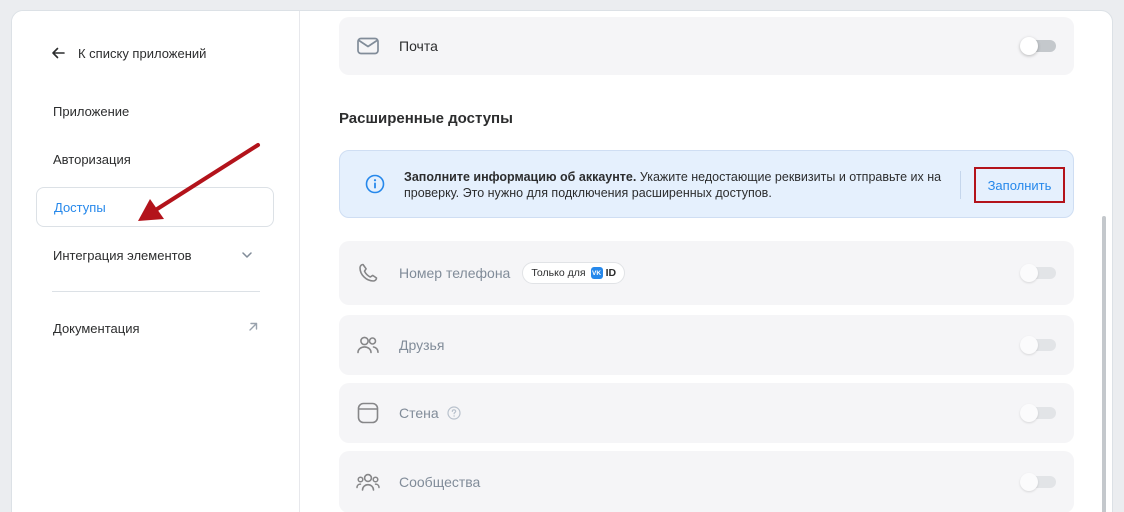  I want to click on badge-id-text: ID, so click(611, 273).